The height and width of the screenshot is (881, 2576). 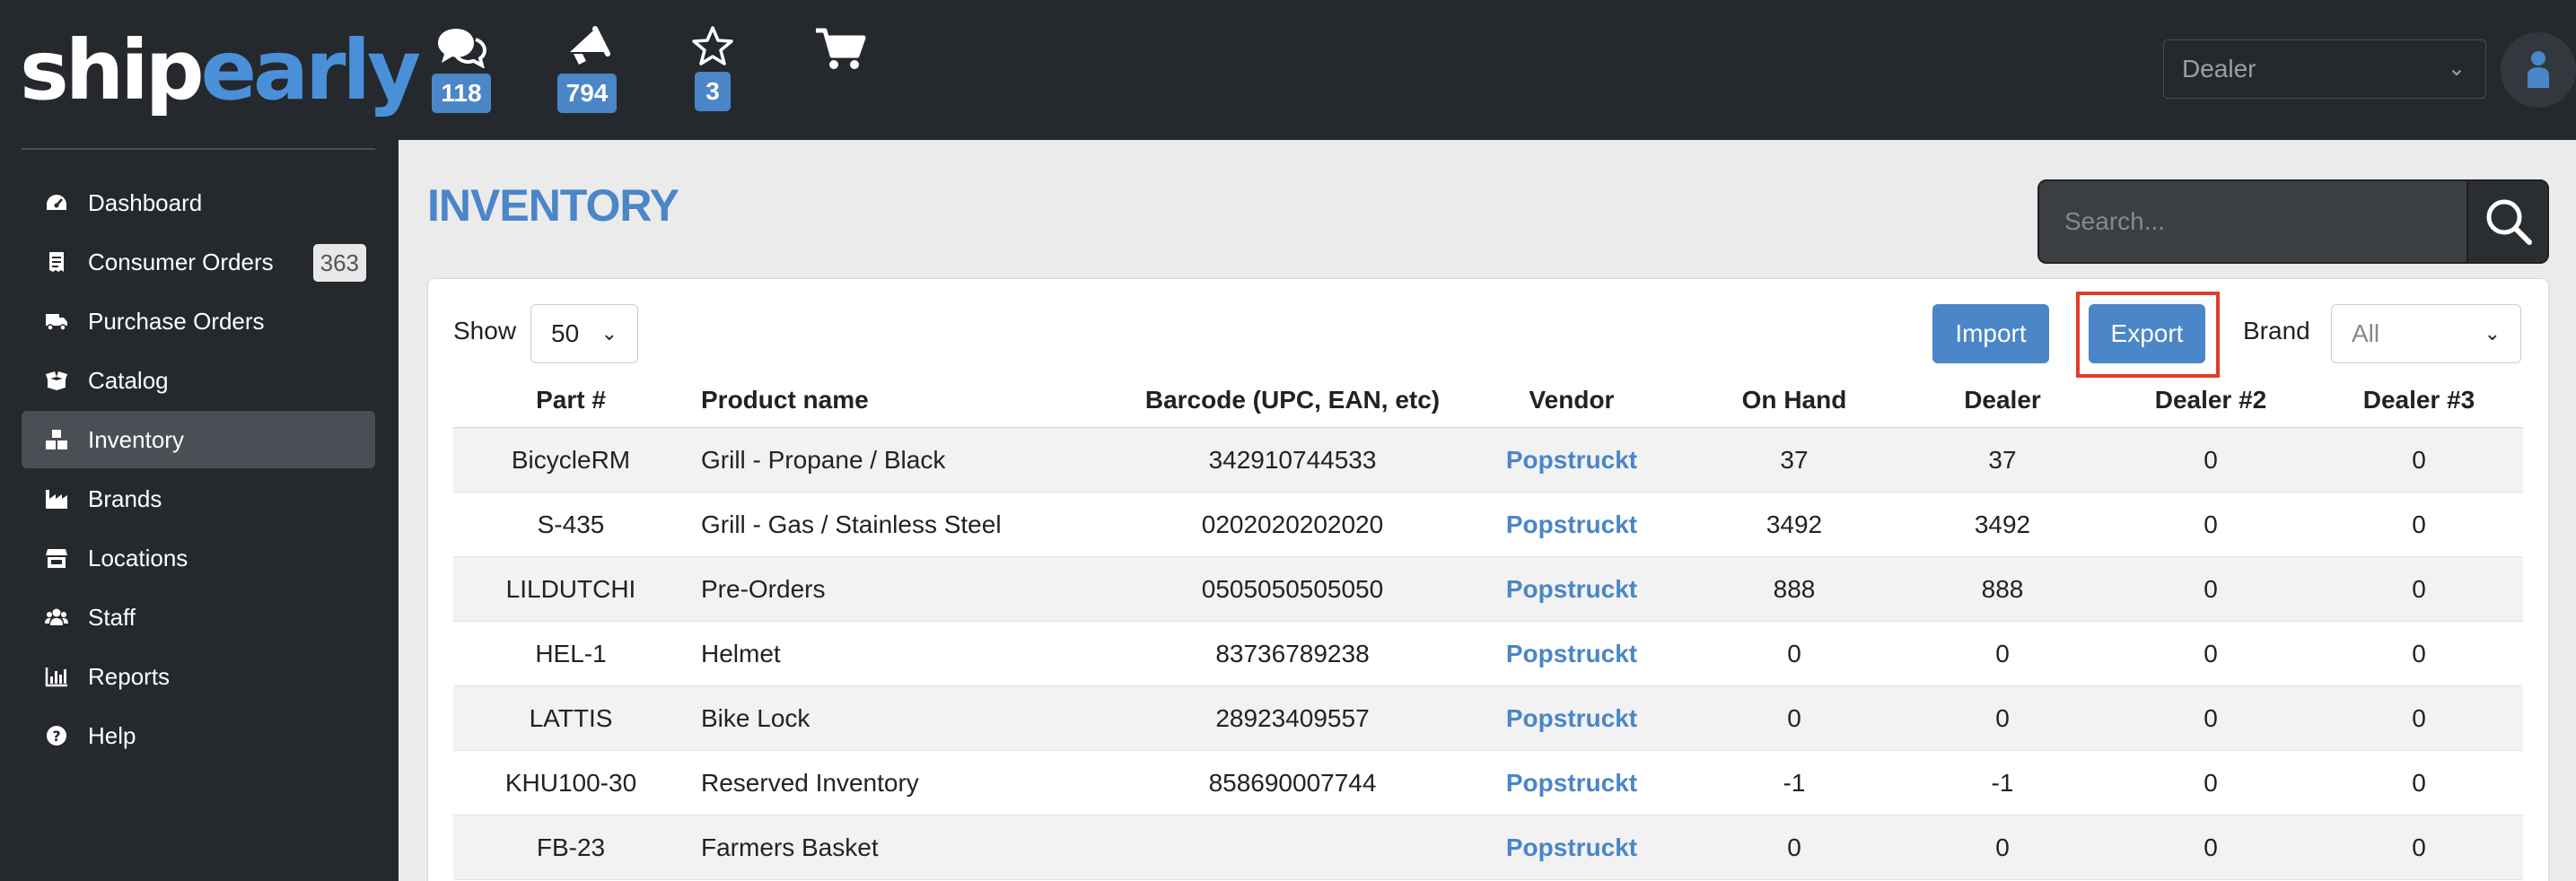 I want to click on column-header-part: Part #, so click(x=570, y=400).